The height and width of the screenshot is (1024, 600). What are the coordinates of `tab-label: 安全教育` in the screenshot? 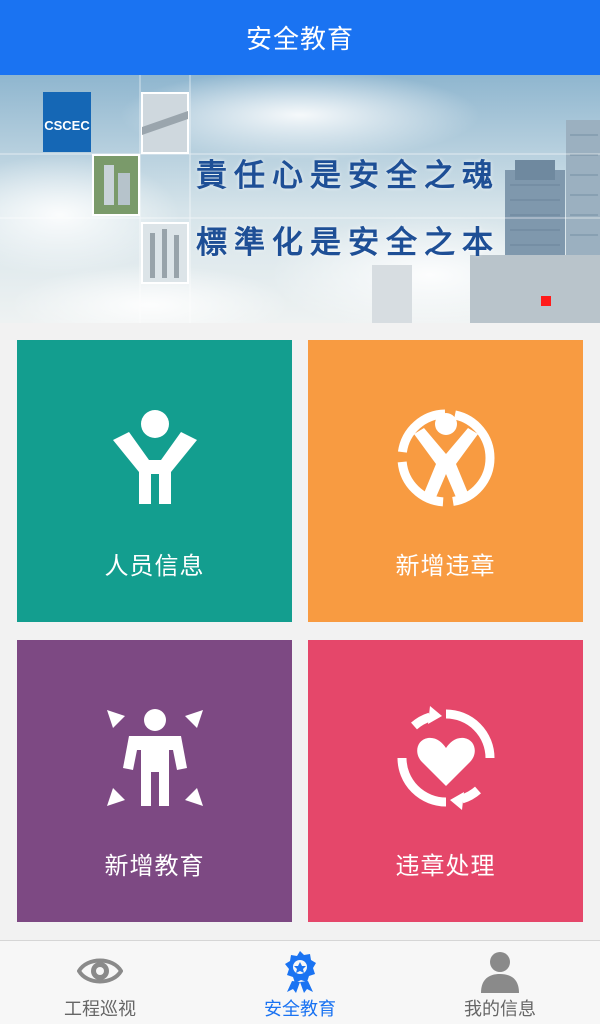 It's located at (300, 1009).